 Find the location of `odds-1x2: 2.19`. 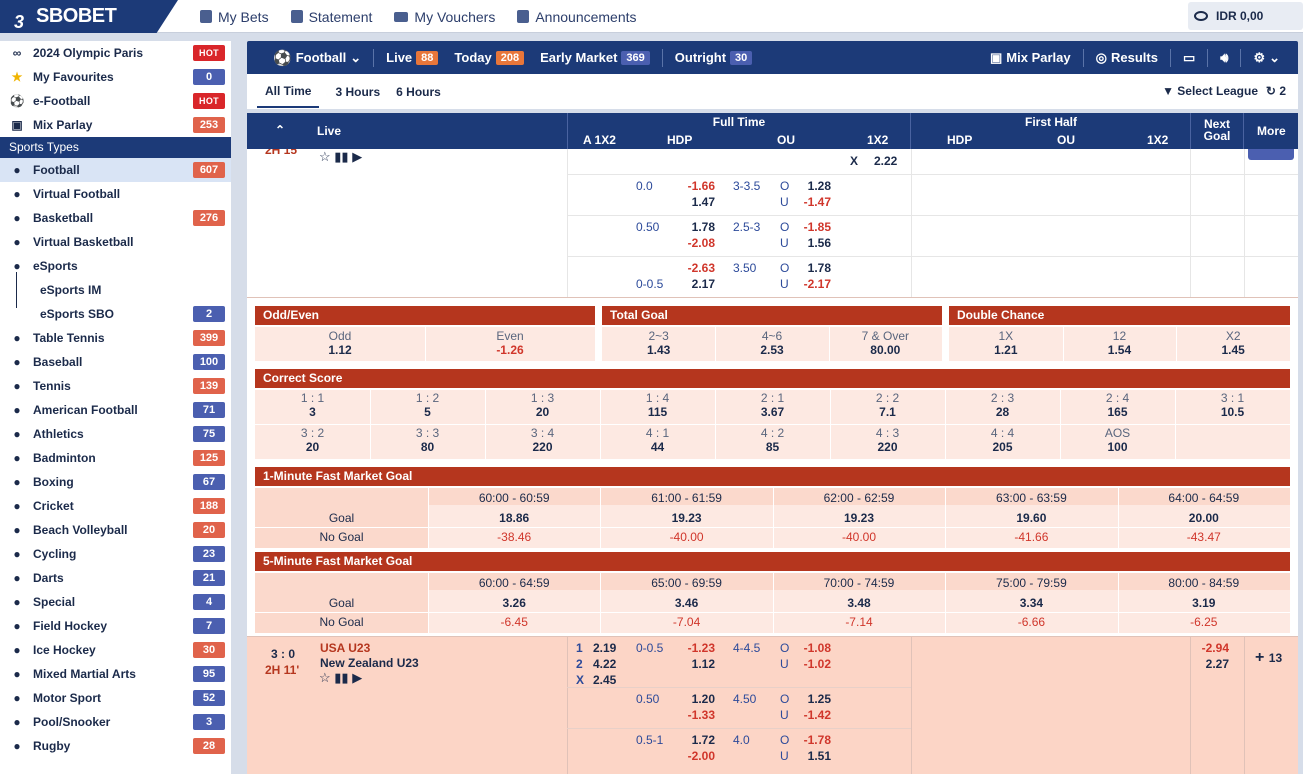

odds-1x2: 2.19 is located at coordinates (604, 648).